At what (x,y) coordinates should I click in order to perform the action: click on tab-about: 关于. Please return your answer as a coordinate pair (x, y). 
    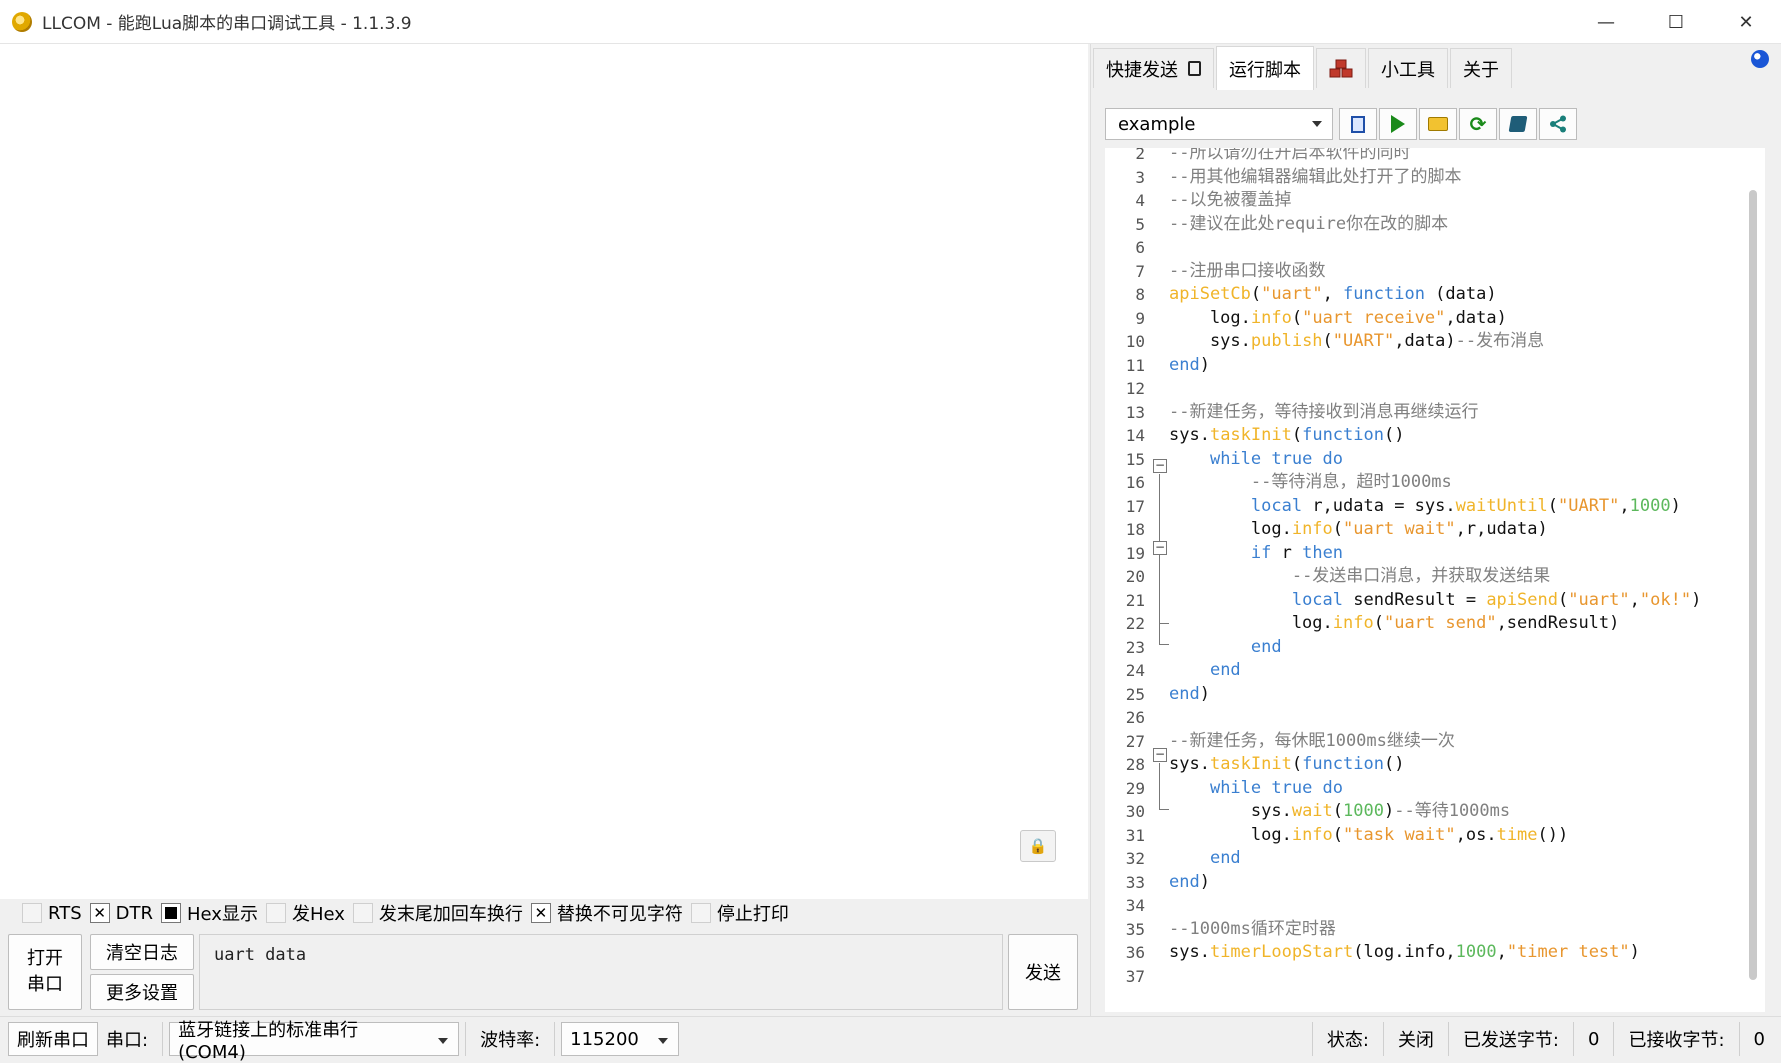
    Looking at the image, I should click on (1481, 68).